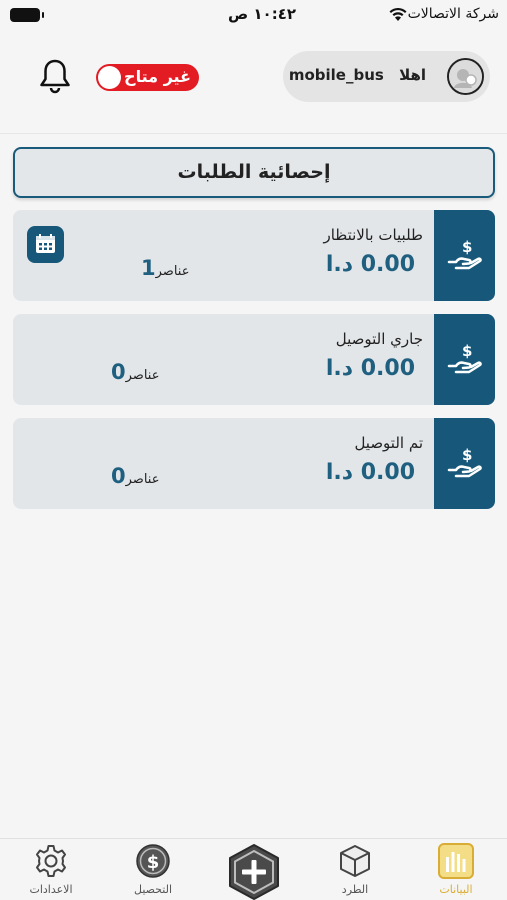 The width and height of the screenshot is (507, 900). Describe the element at coordinates (51, 889) in the screenshot. I see `nav-label: الاعدادات` at that location.